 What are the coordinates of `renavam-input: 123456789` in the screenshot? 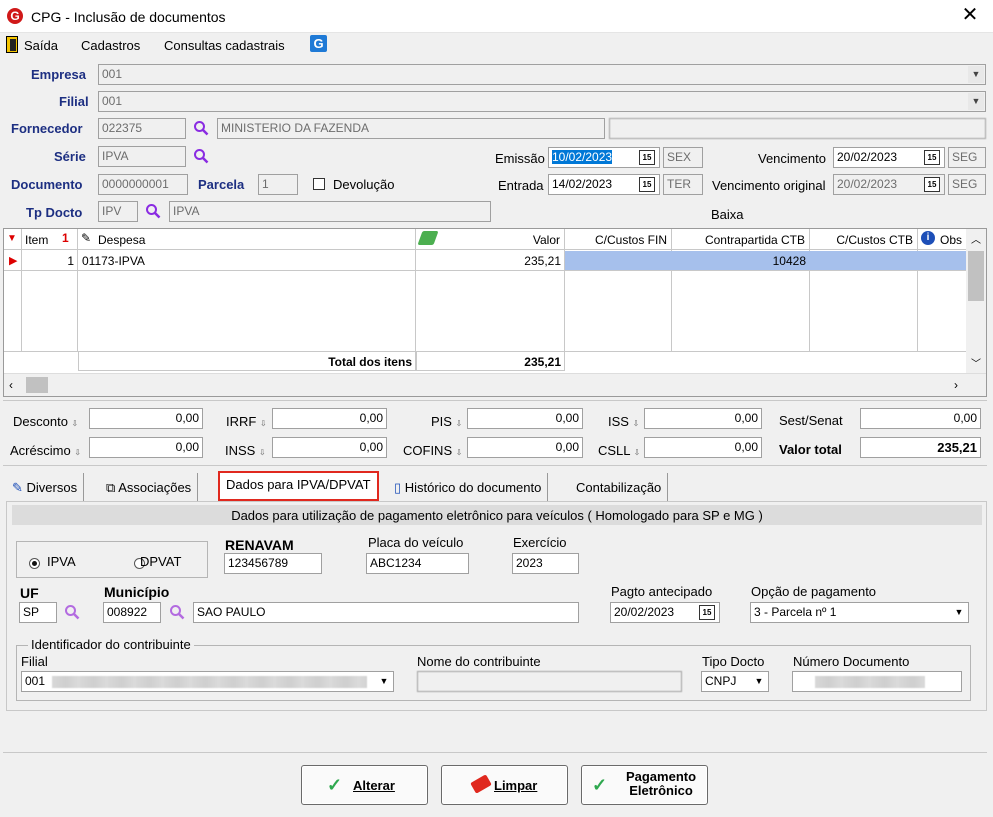 It's located at (273, 563).